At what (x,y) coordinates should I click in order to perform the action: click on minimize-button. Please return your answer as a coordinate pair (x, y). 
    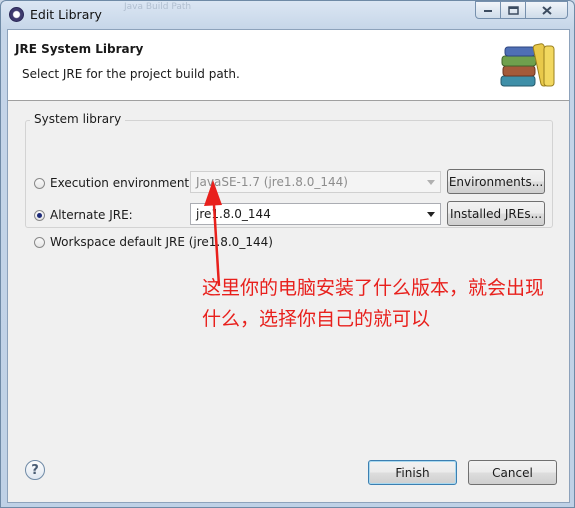
    Looking at the image, I should click on (488, 10).